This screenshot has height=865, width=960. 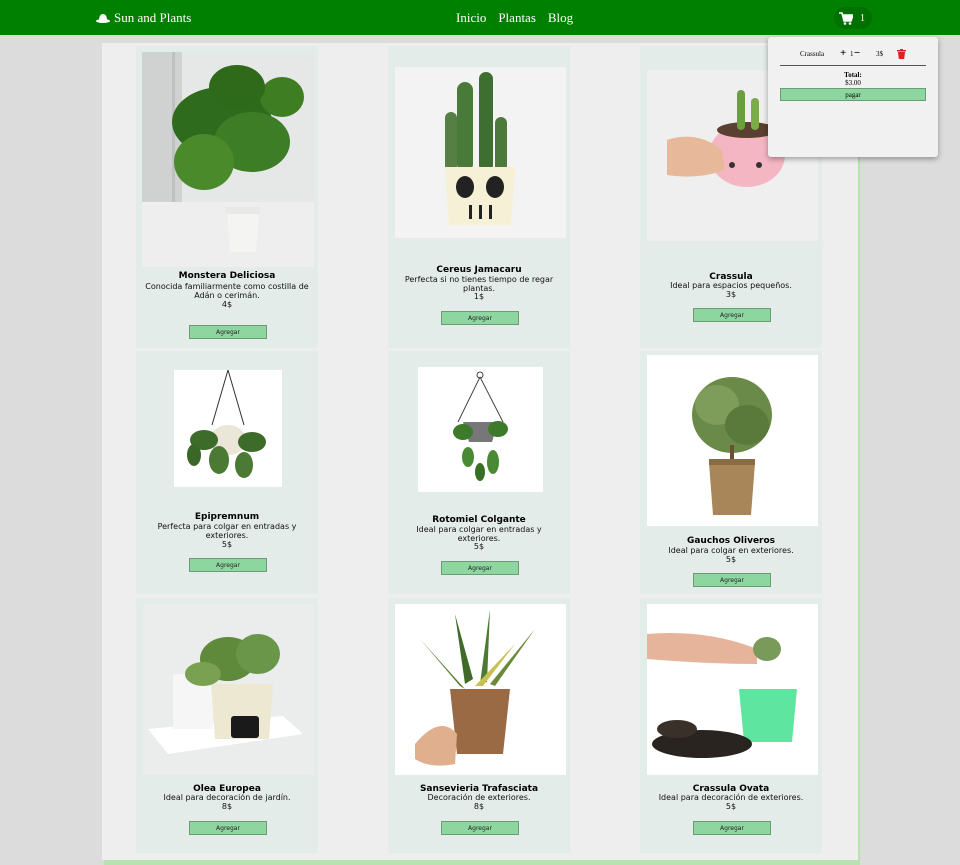 I want to click on cart-popup: Crassula + 1 − 3$ Total: $3.00 pagar, so click(x=853, y=97).